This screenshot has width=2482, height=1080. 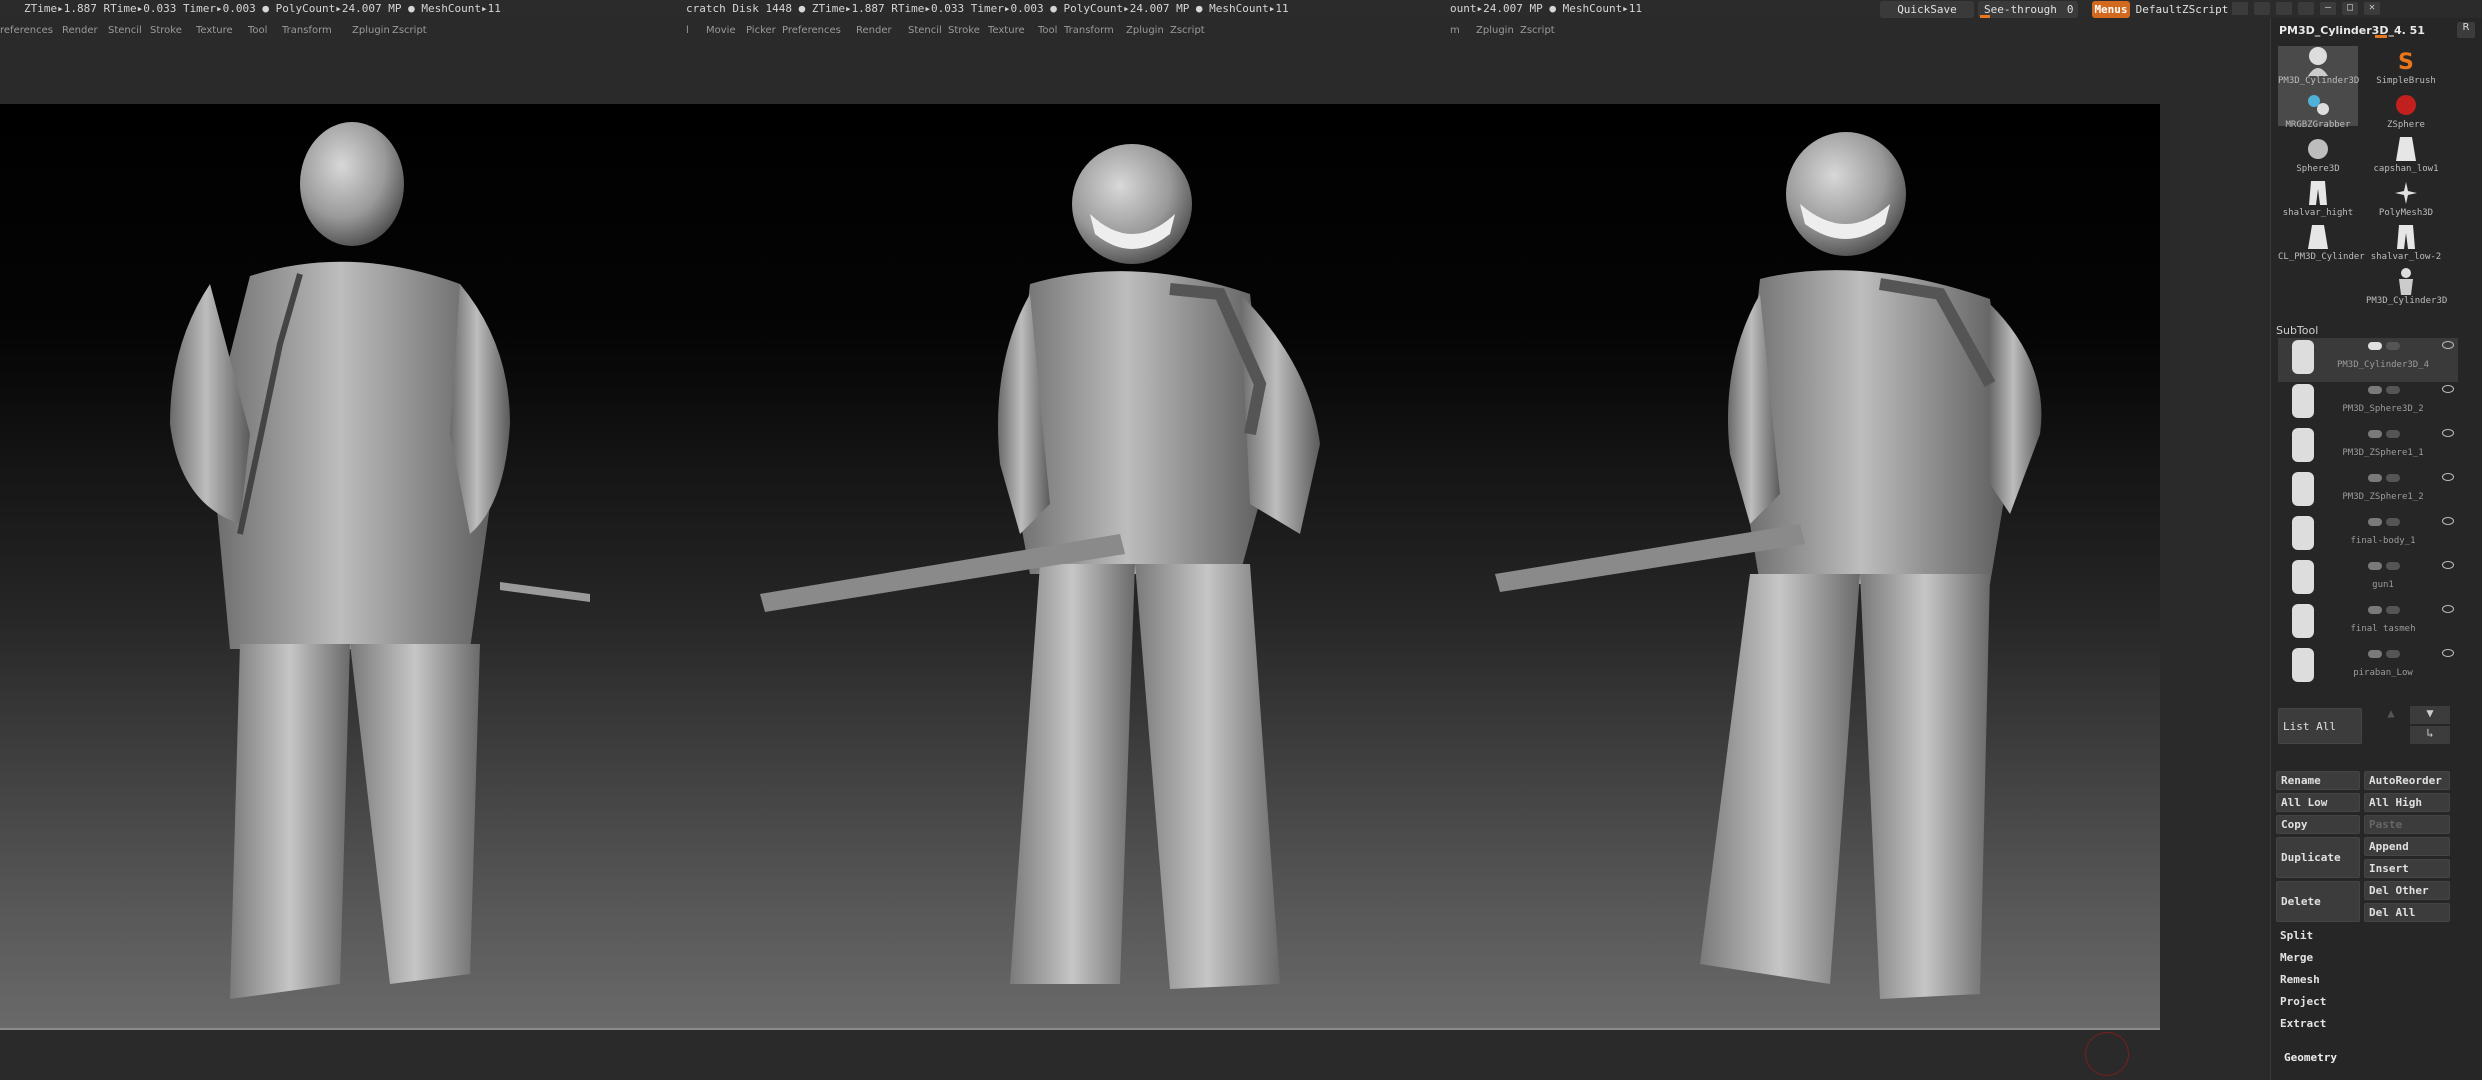 What do you see at coordinates (2318, 111) in the screenshot?
I see `tool-thumbnail: MRGBZGrabber` at bounding box center [2318, 111].